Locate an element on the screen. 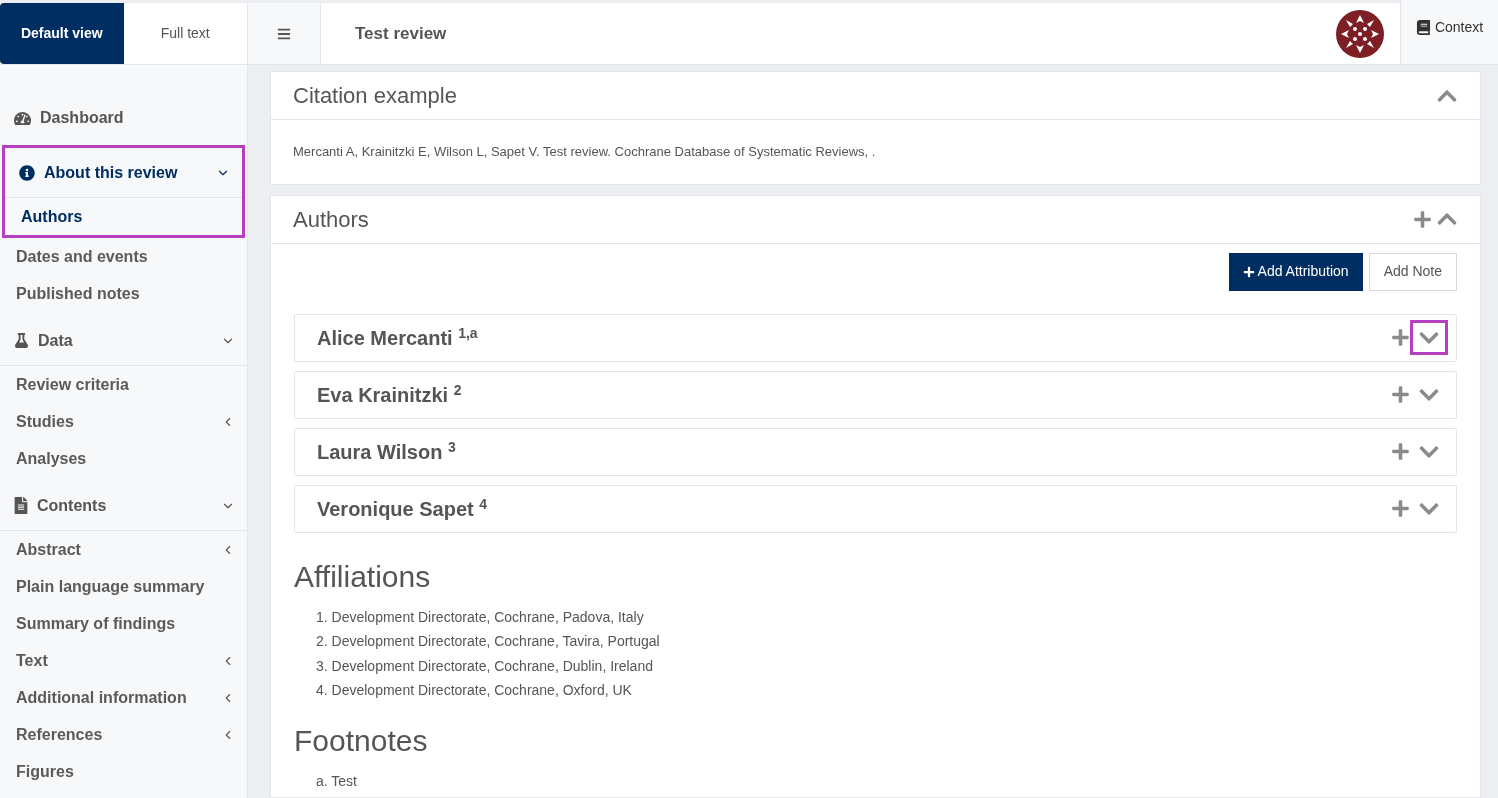  sidebar-section-header: Dashboard is located at coordinates (123, 118).